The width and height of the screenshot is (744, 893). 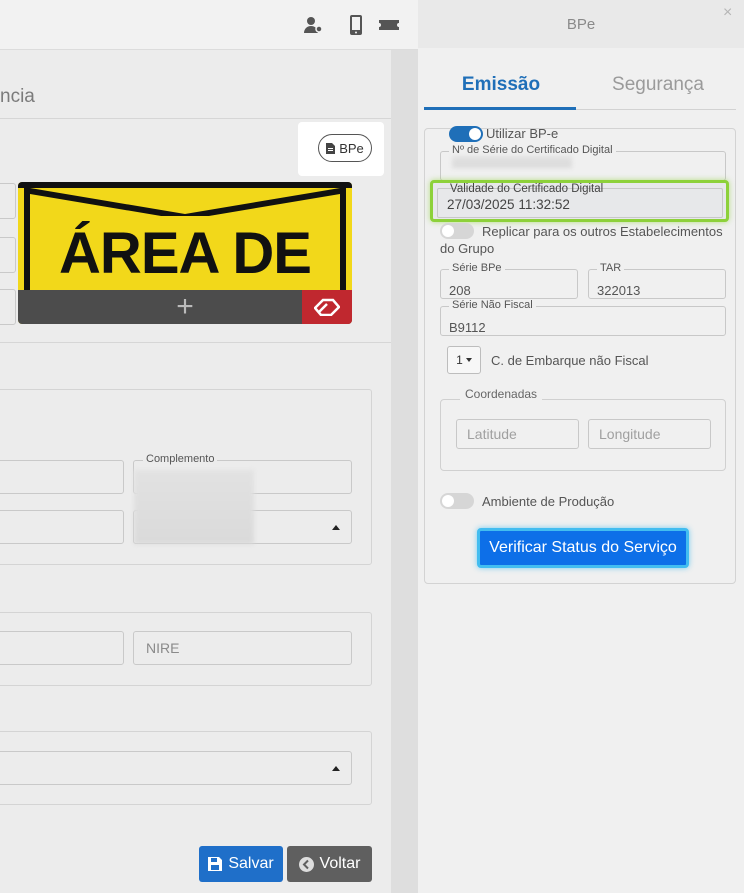 I want to click on ambiente-producao-toggle, so click(x=457, y=501).